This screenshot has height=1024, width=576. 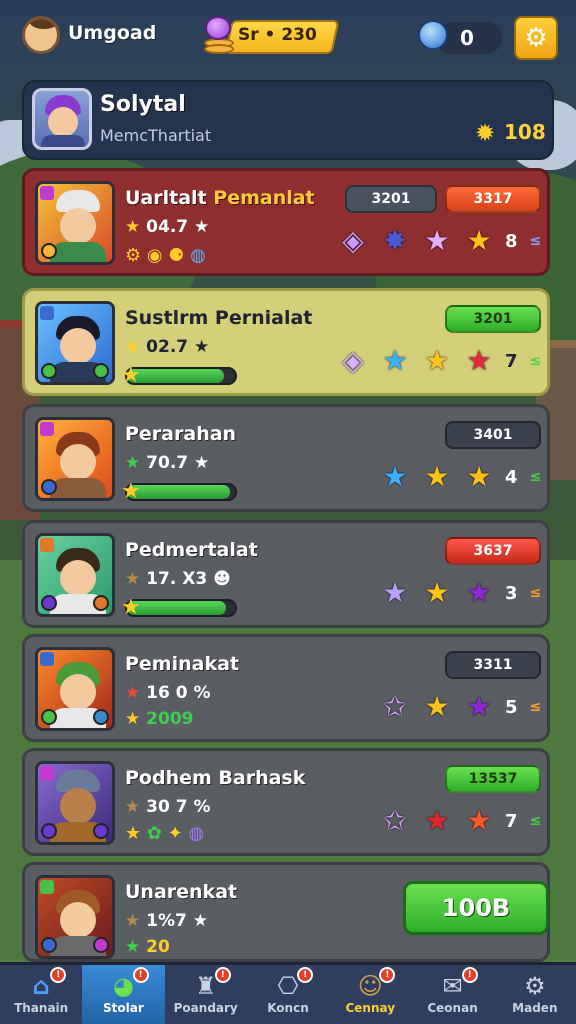 What do you see at coordinates (41, 986) in the screenshot?
I see `home-icon: ⌂` at bounding box center [41, 986].